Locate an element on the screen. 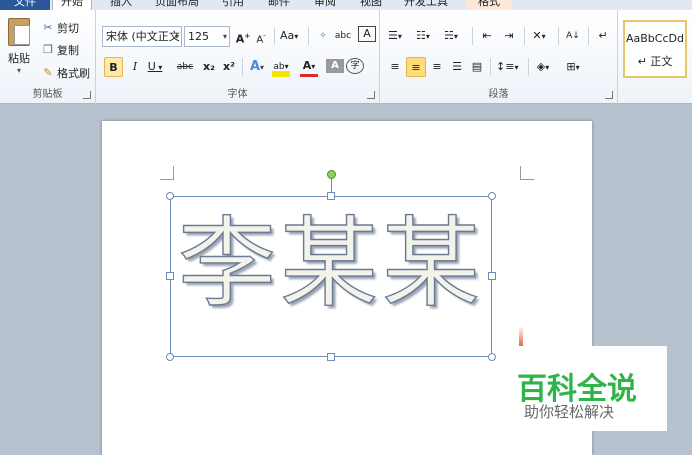 The height and width of the screenshot is (455, 692). resize-handle-bottom-left is located at coordinates (170, 357).